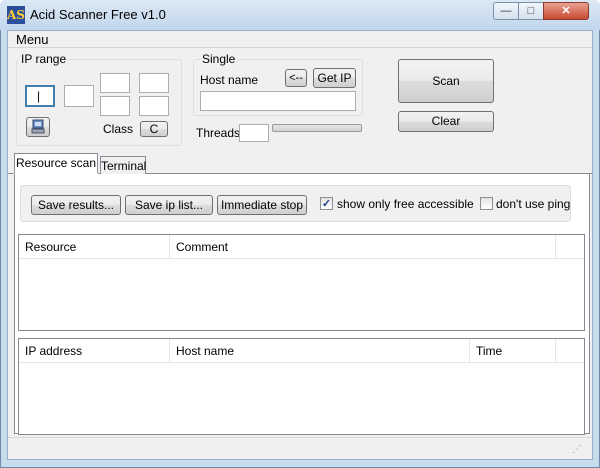  I want to click on resource-table-header: Resource Comment, so click(301, 247).